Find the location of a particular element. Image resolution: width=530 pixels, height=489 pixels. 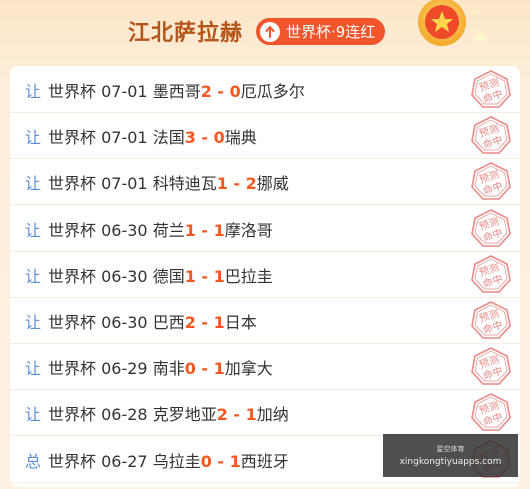

home-team: 墨西哥 is located at coordinates (176, 91).